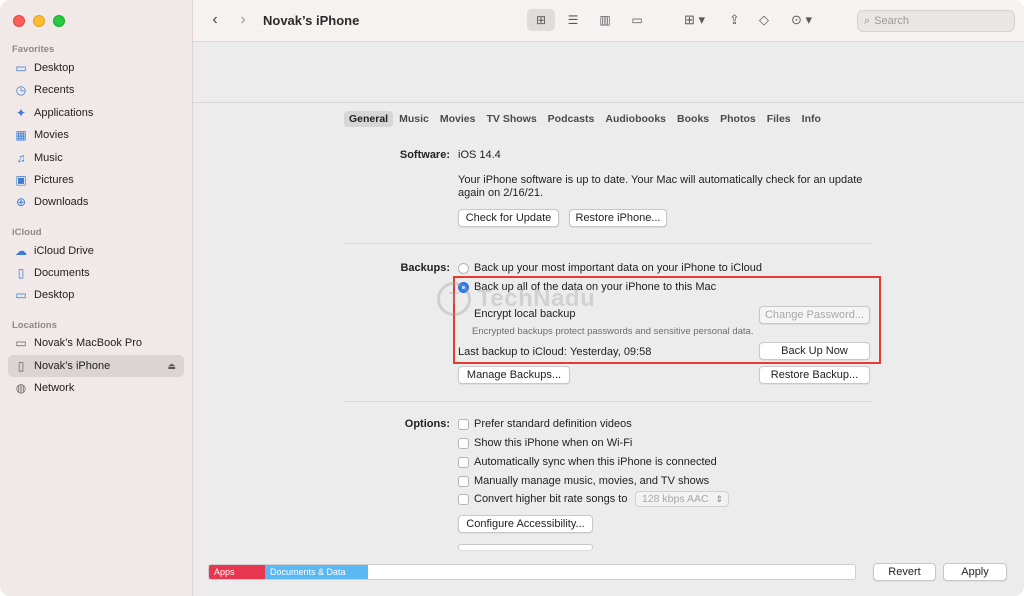 The width and height of the screenshot is (1024, 596). Describe the element at coordinates (51, 135) in the screenshot. I see `sidebar-item-label: Movies` at that location.